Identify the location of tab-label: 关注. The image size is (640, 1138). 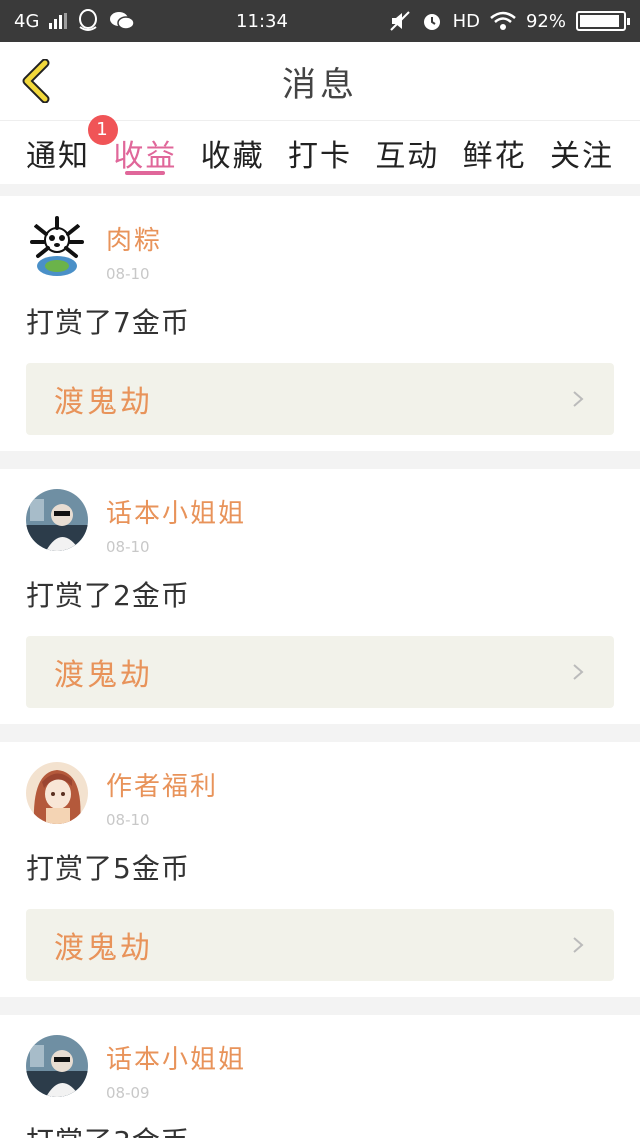
(581, 156).